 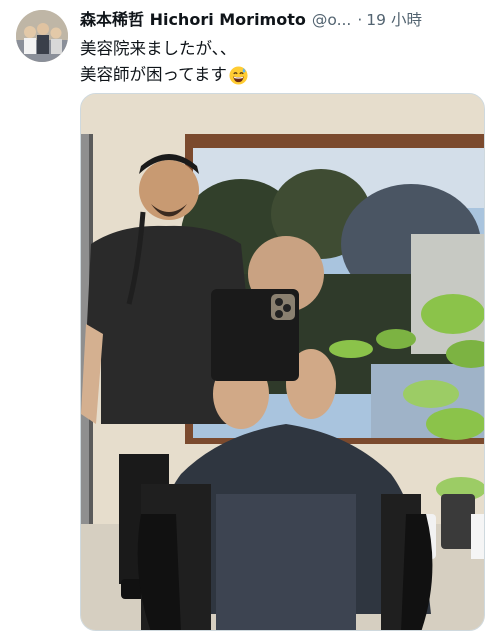 I want to click on avatar-image, so click(x=42, y=36).